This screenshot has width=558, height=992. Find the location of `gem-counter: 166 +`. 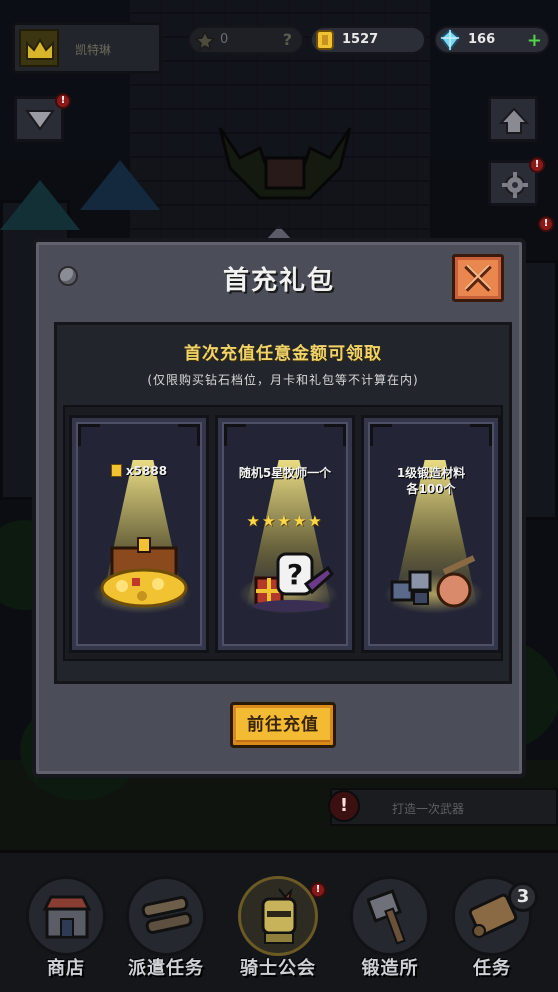

gem-counter: 166 + is located at coordinates (492, 40).